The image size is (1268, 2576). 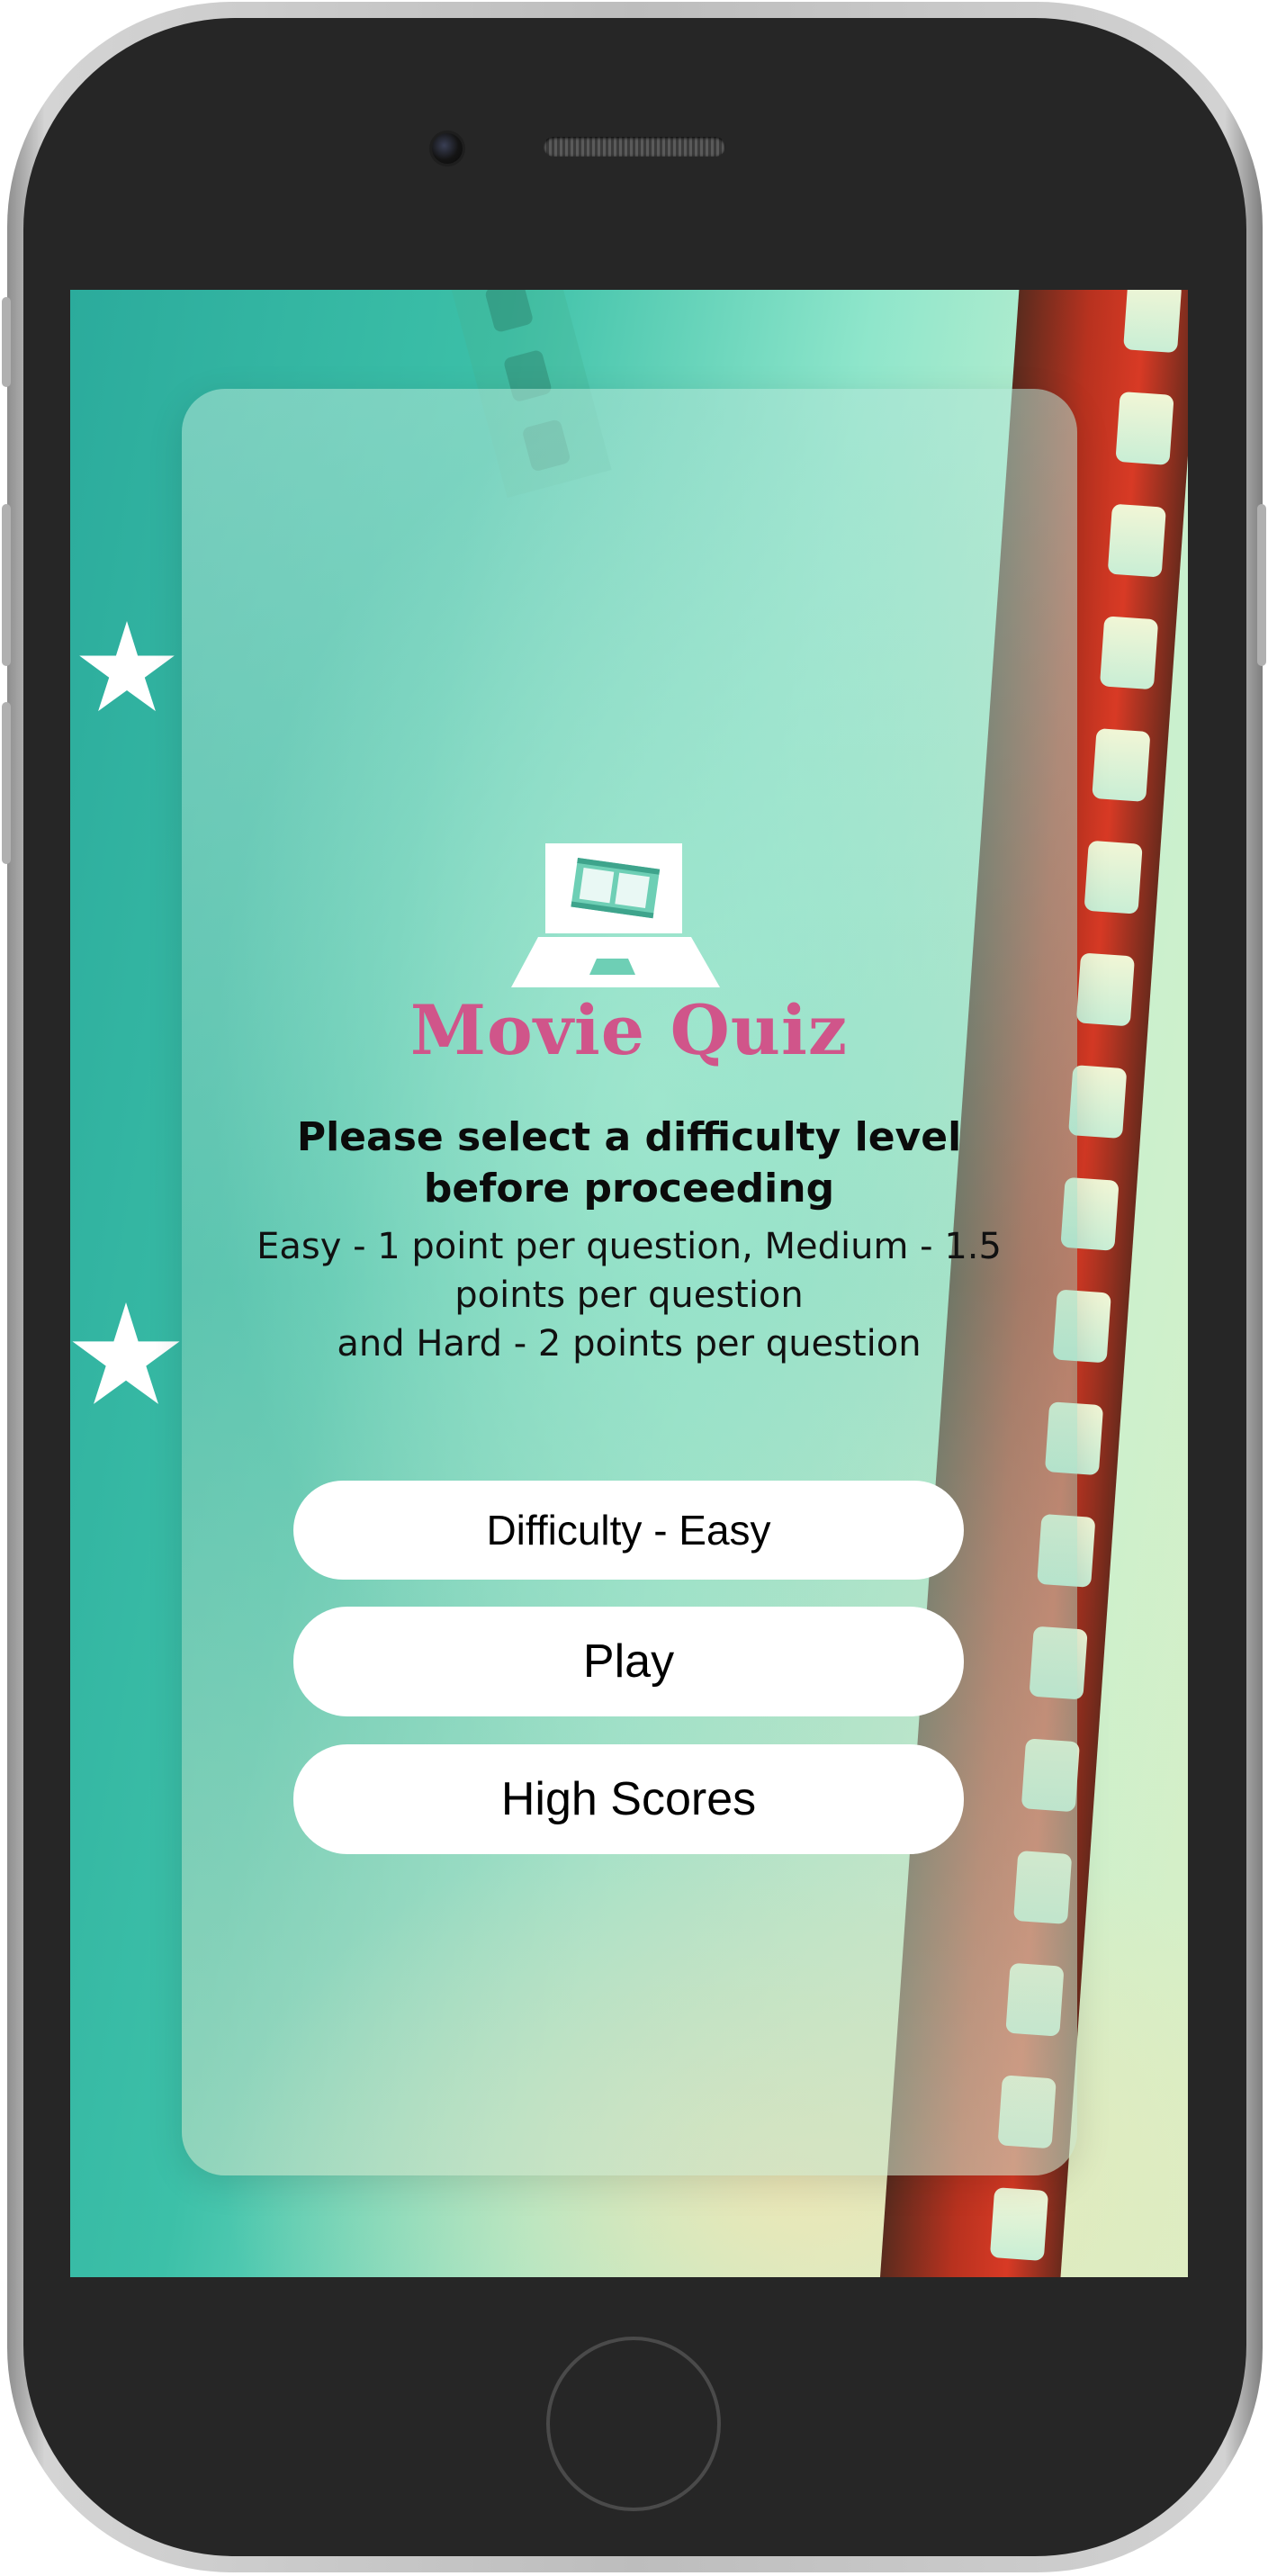 I want to click on app-title: Movie Quiz, so click(x=629, y=1030).